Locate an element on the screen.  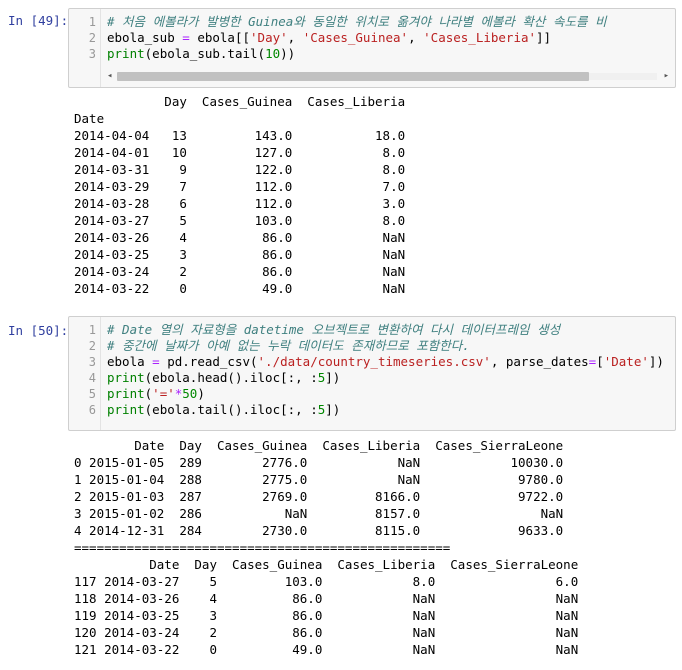
code-token: )) is located at coordinates (288, 53).